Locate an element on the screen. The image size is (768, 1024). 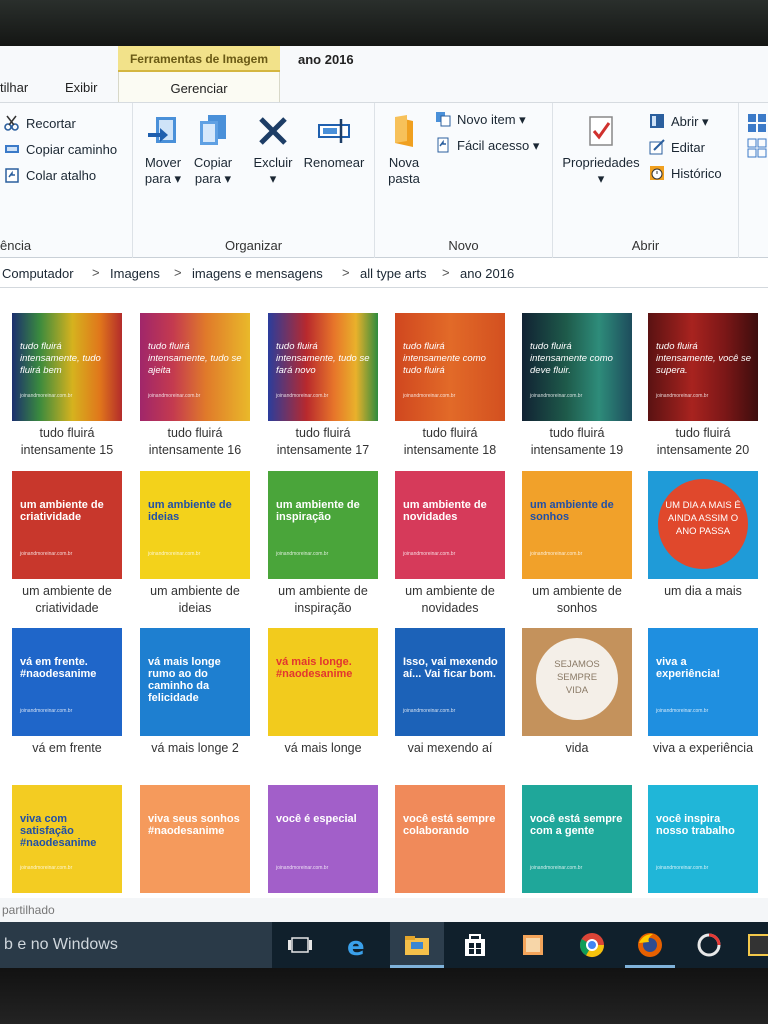
file-thumbnail: SEJAMOS SEMPRE VIDA is located at coordinates (577, 682).